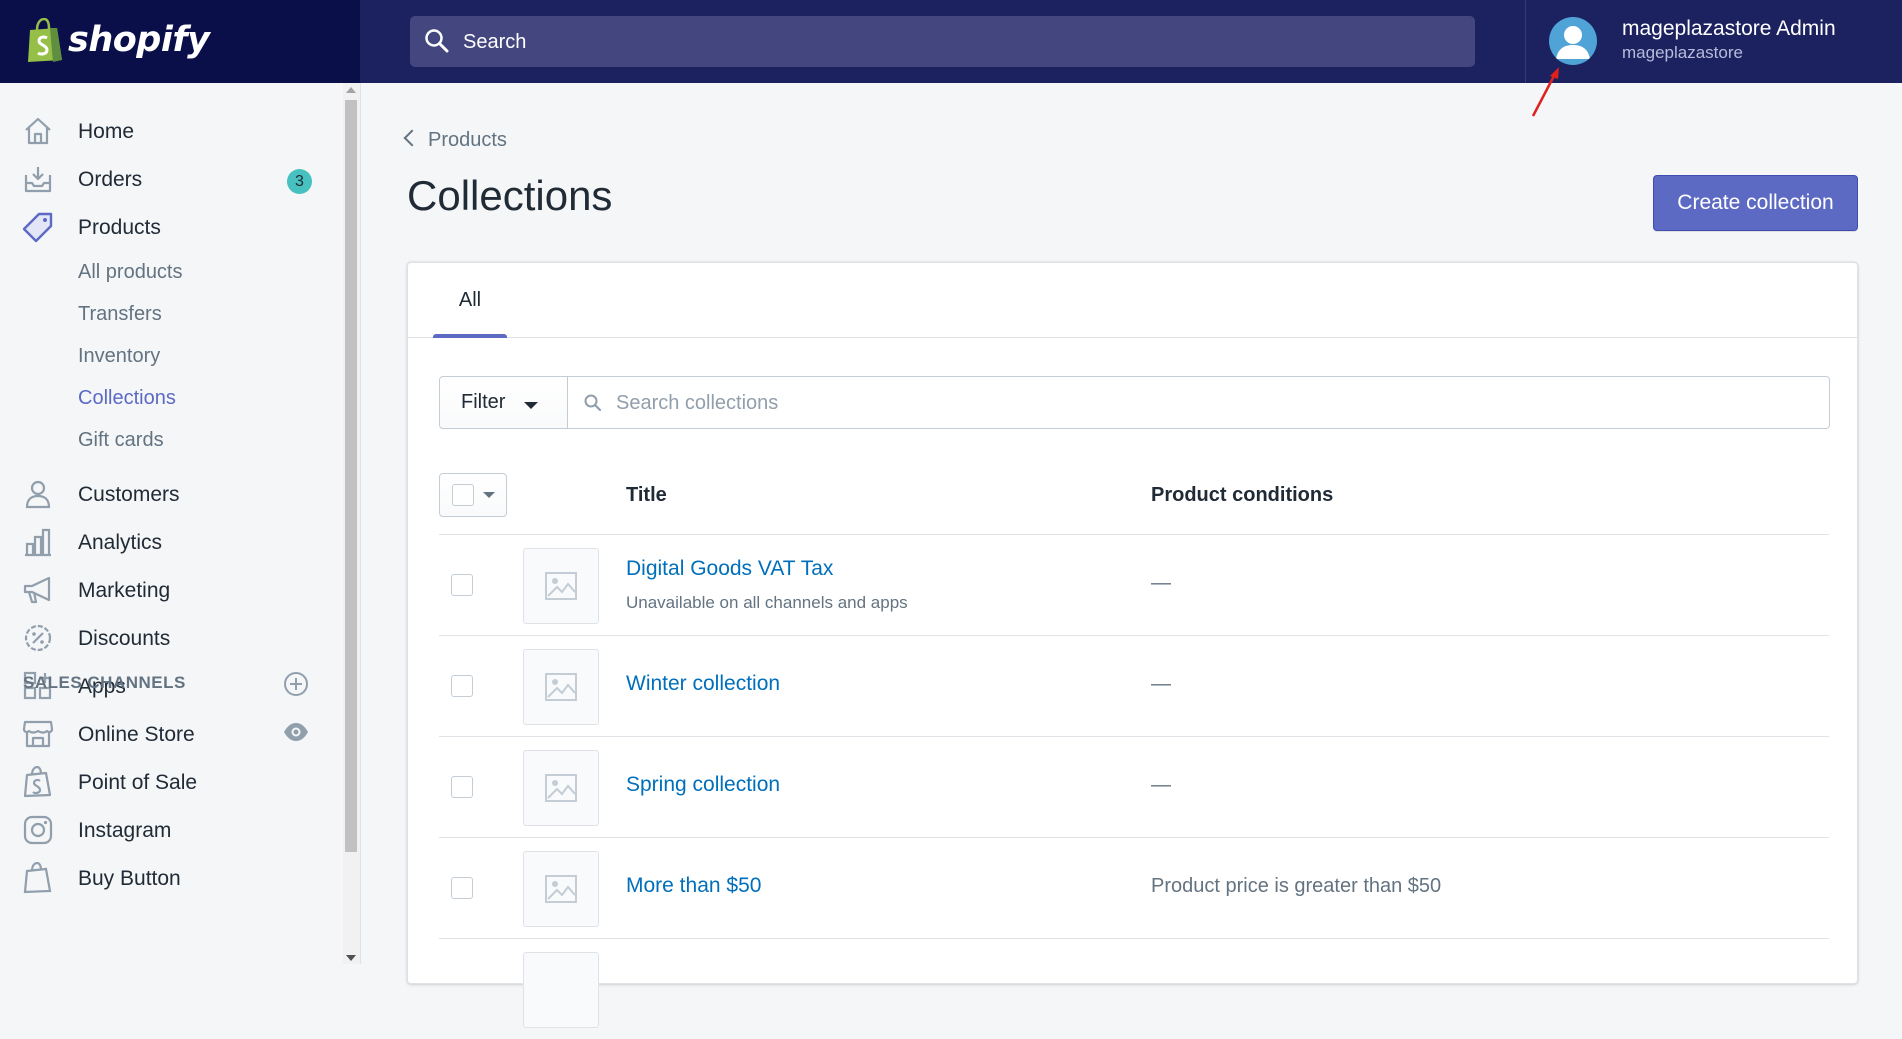  I want to click on orders-count-badge: 3, so click(299, 181).